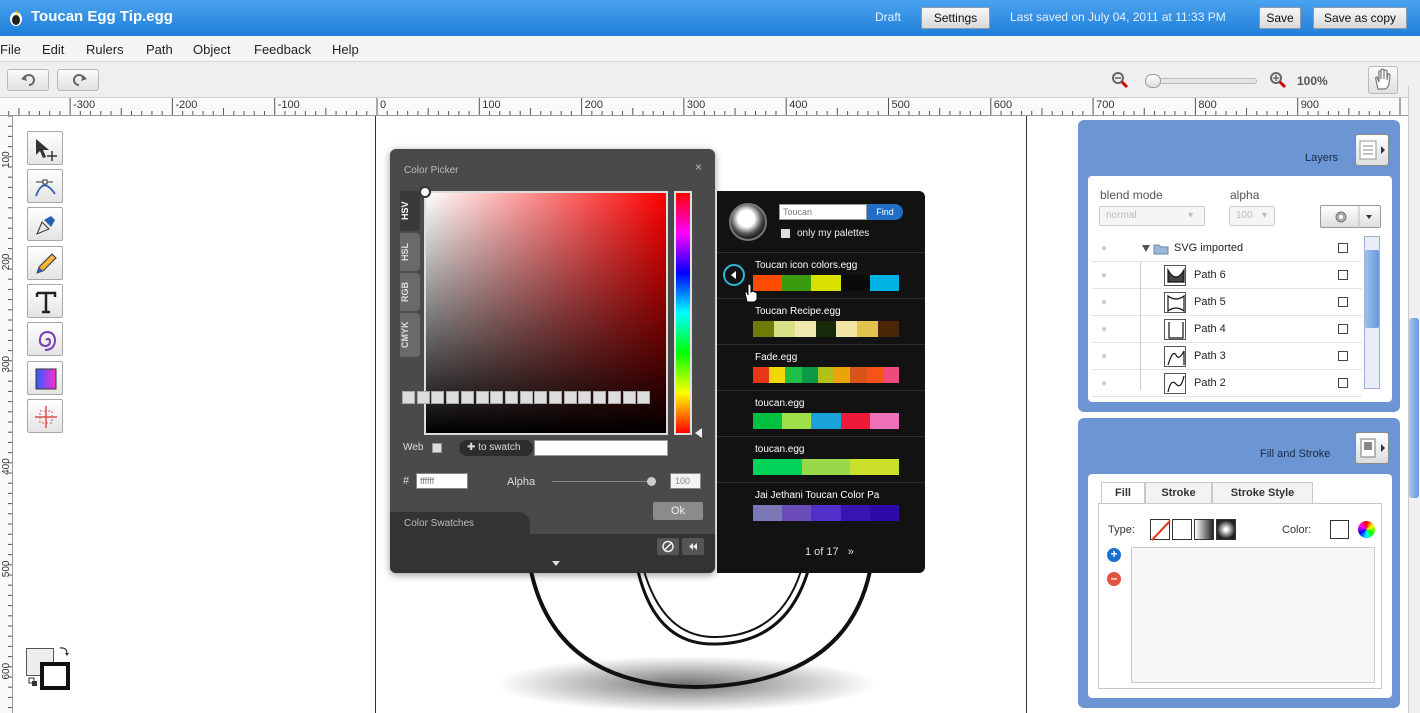 The width and height of the screenshot is (1420, 713). Describe the element at coordinates (45, 339) in the screenshot. I see `spiral-tool` at that location.